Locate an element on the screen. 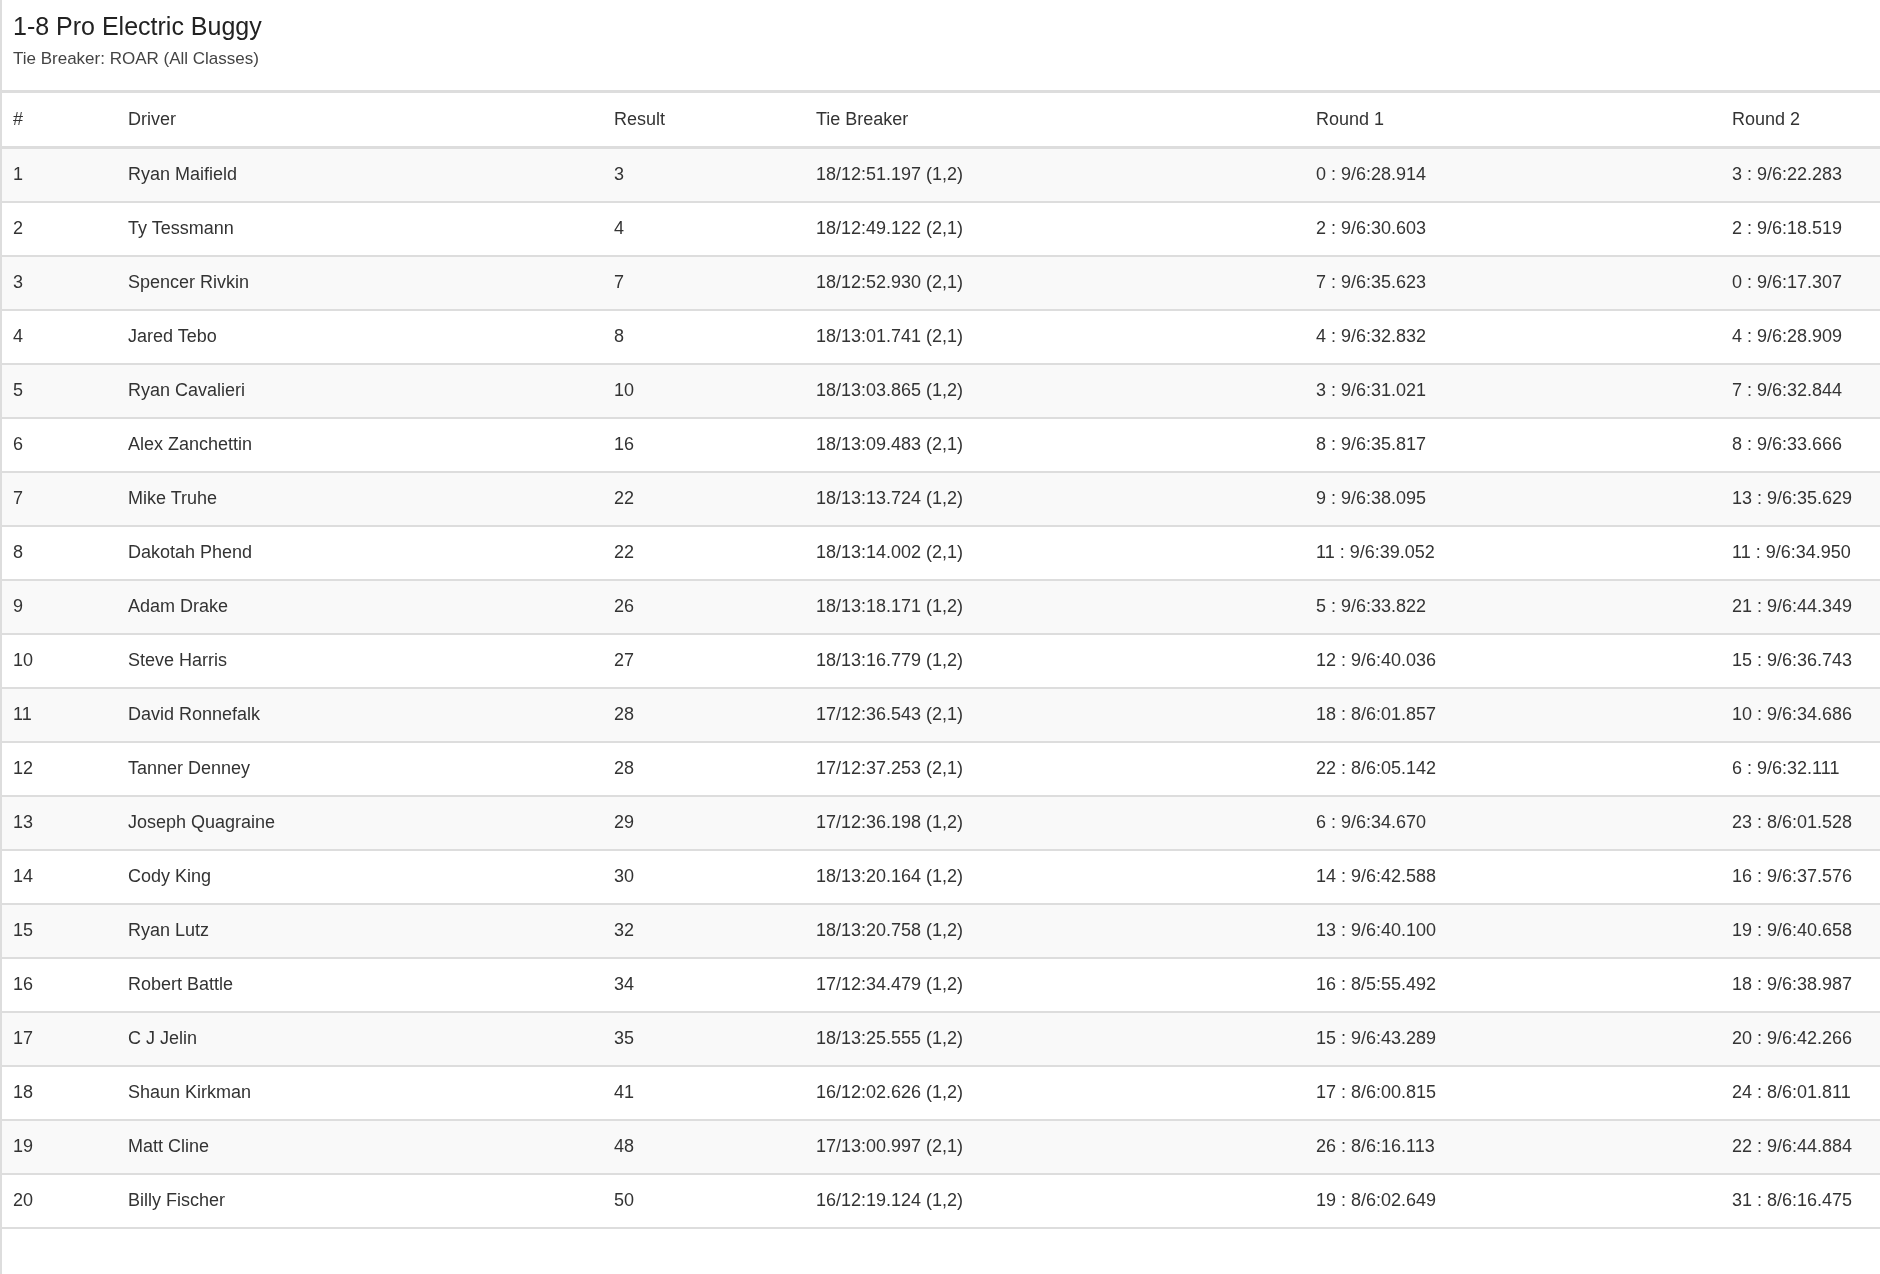  table-cell: 16 : 8/5:55.492 is located at coordinates (1513, 984).